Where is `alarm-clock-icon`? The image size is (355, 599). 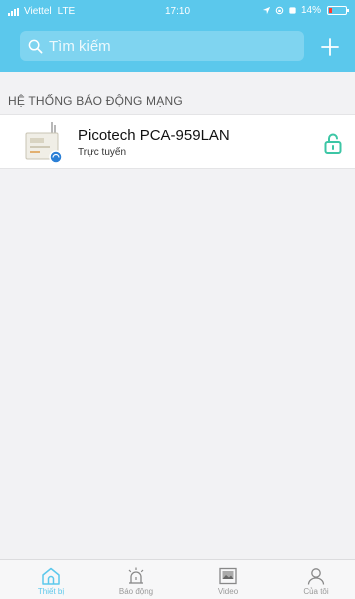 alarm-clock-icon is located at coordinates (292, 10).